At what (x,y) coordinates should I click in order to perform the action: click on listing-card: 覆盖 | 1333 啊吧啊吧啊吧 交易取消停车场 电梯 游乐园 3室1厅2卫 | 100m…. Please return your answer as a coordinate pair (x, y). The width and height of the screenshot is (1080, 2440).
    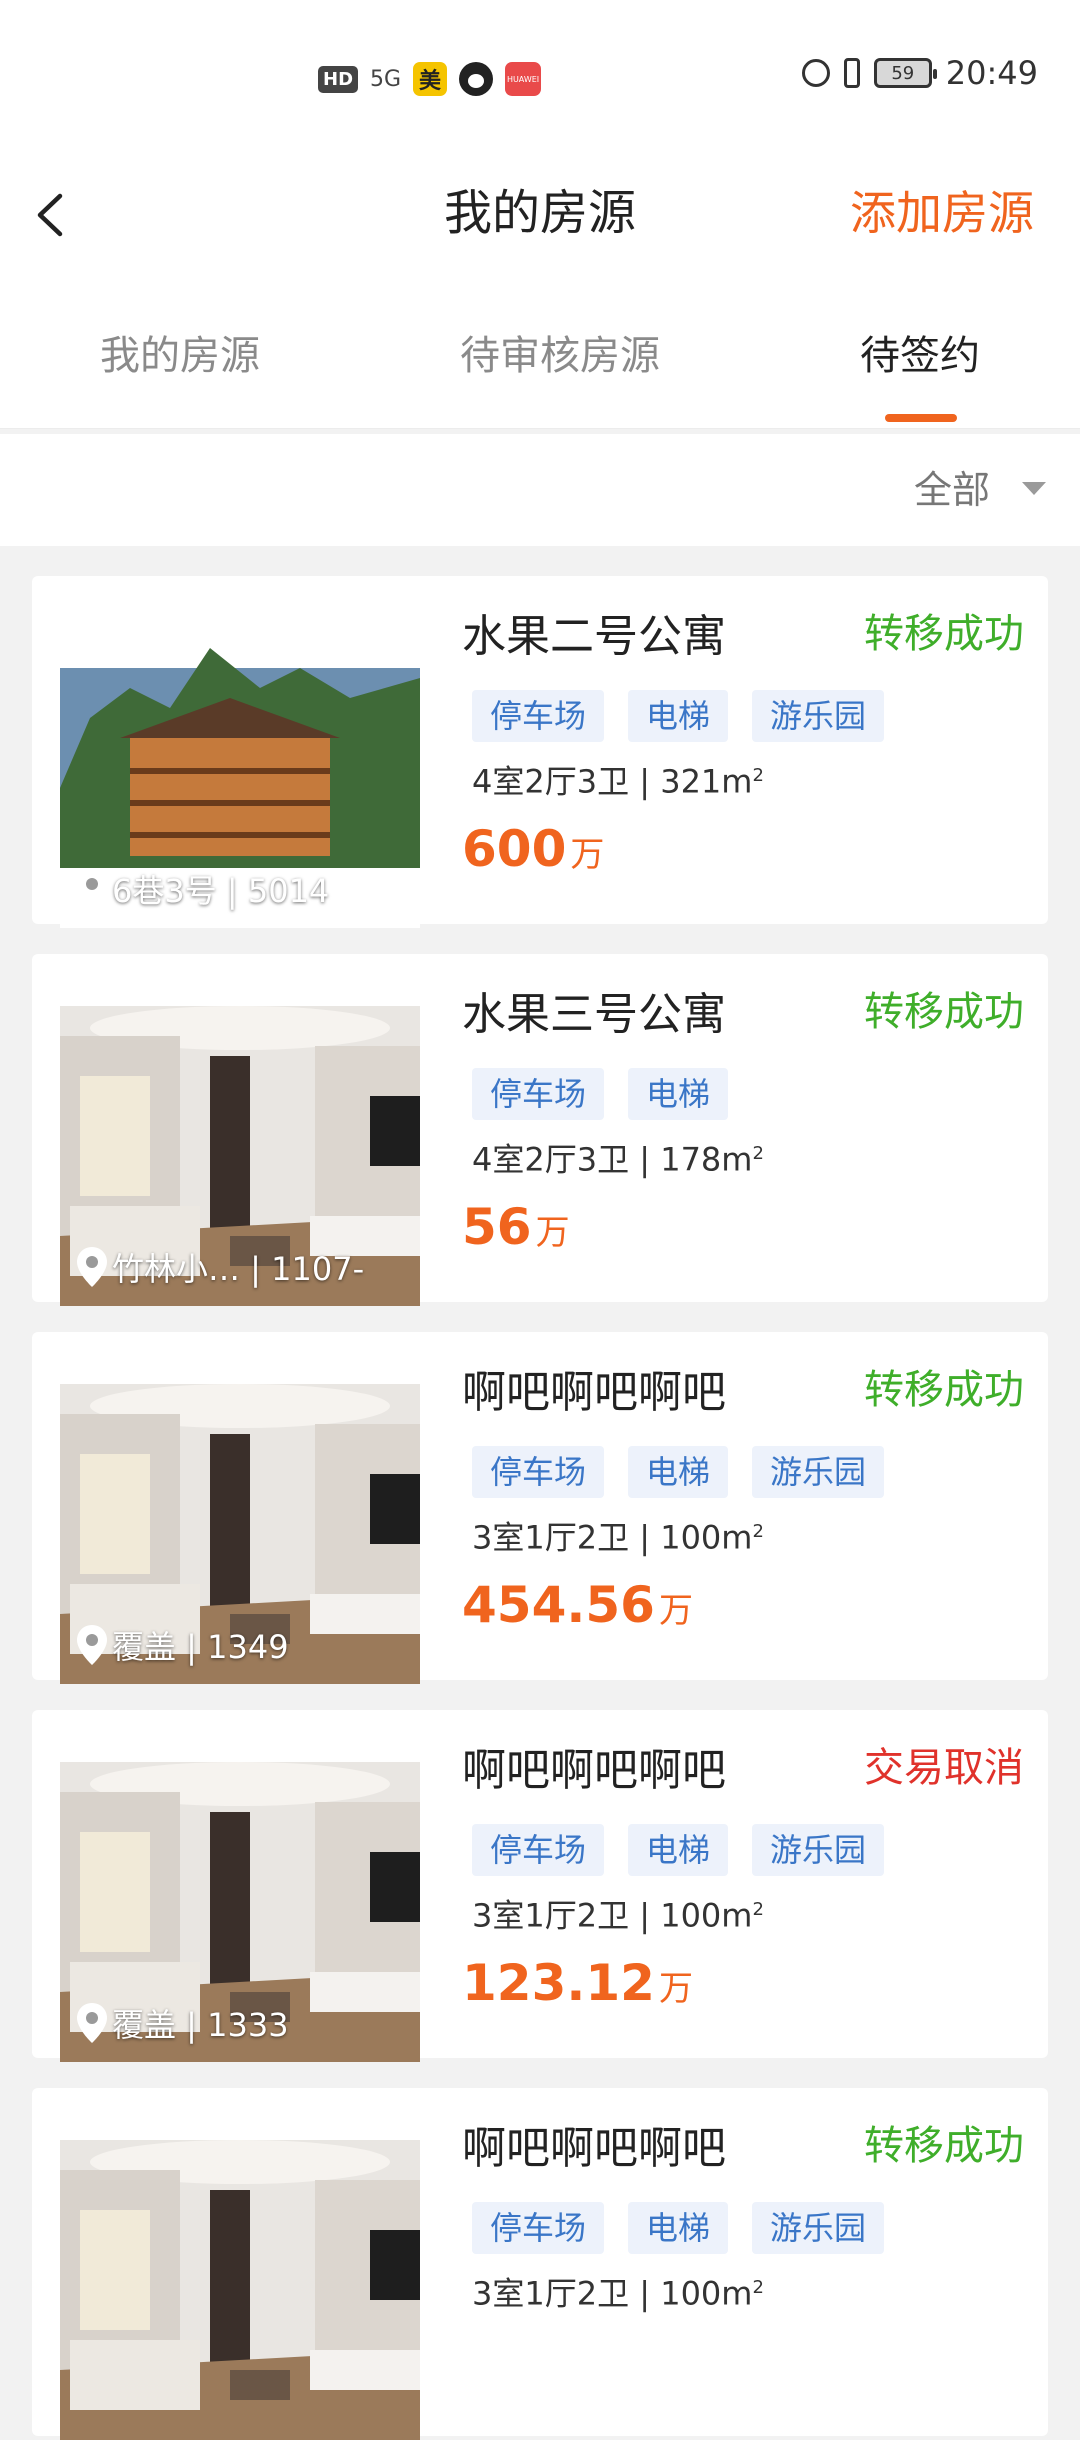
    Looking at the image, I should click on (540, 1886).